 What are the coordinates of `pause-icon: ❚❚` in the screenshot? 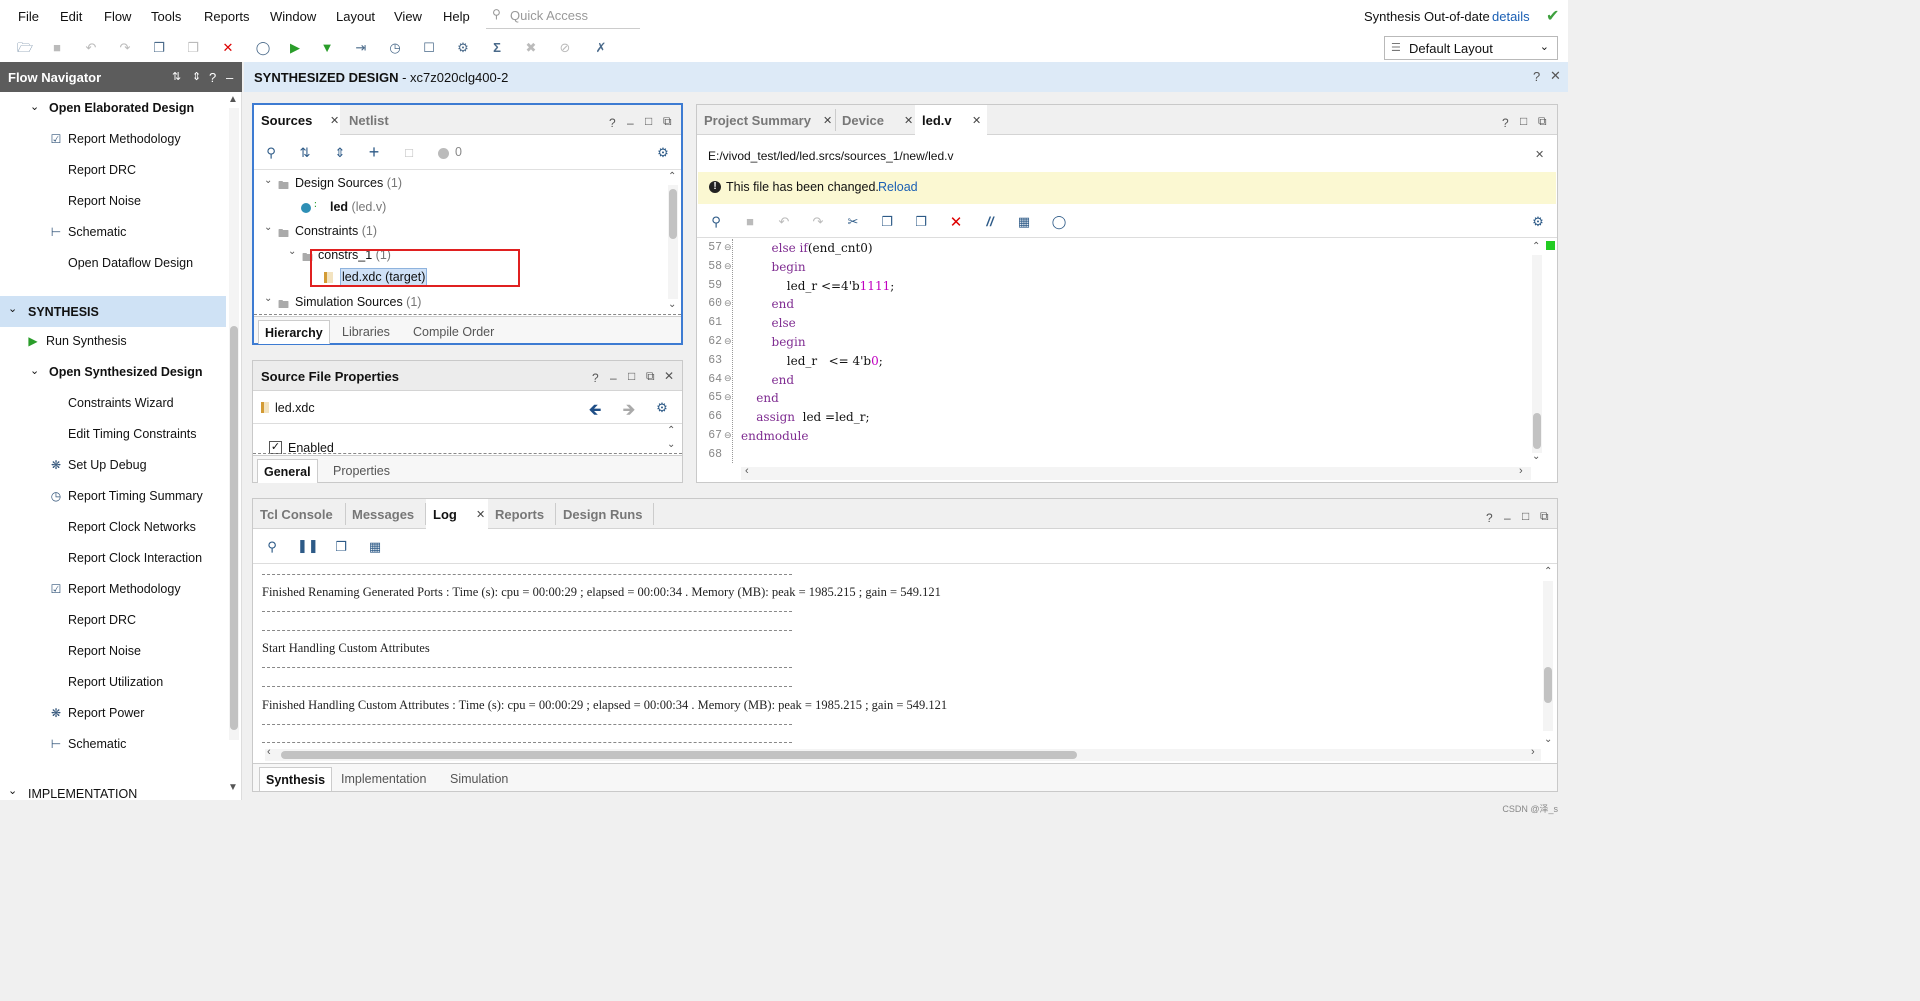 It's located at (308, 546).